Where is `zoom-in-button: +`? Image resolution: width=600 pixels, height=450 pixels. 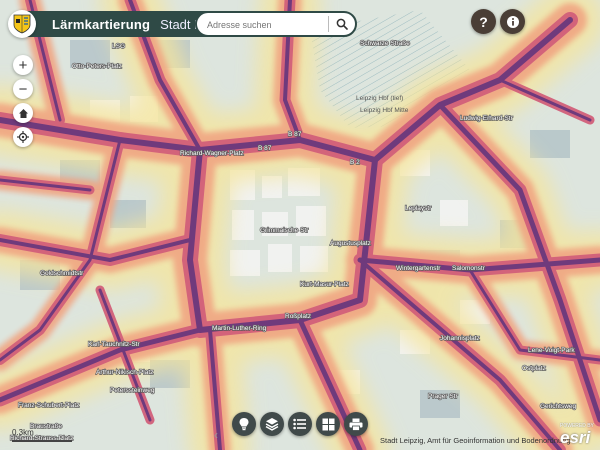 zoom-in-button: + is located at coordinates (23, 65).